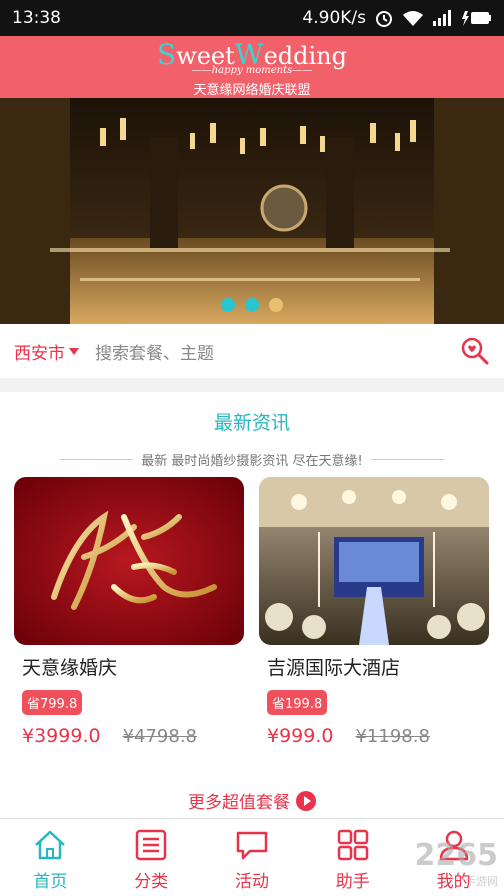 This screenshot has height=896, width=504. What do you see at coordinates (52, 702) in the screenshot?
I see `savings-badge: 省799.8` at bounding box center [52, 702].